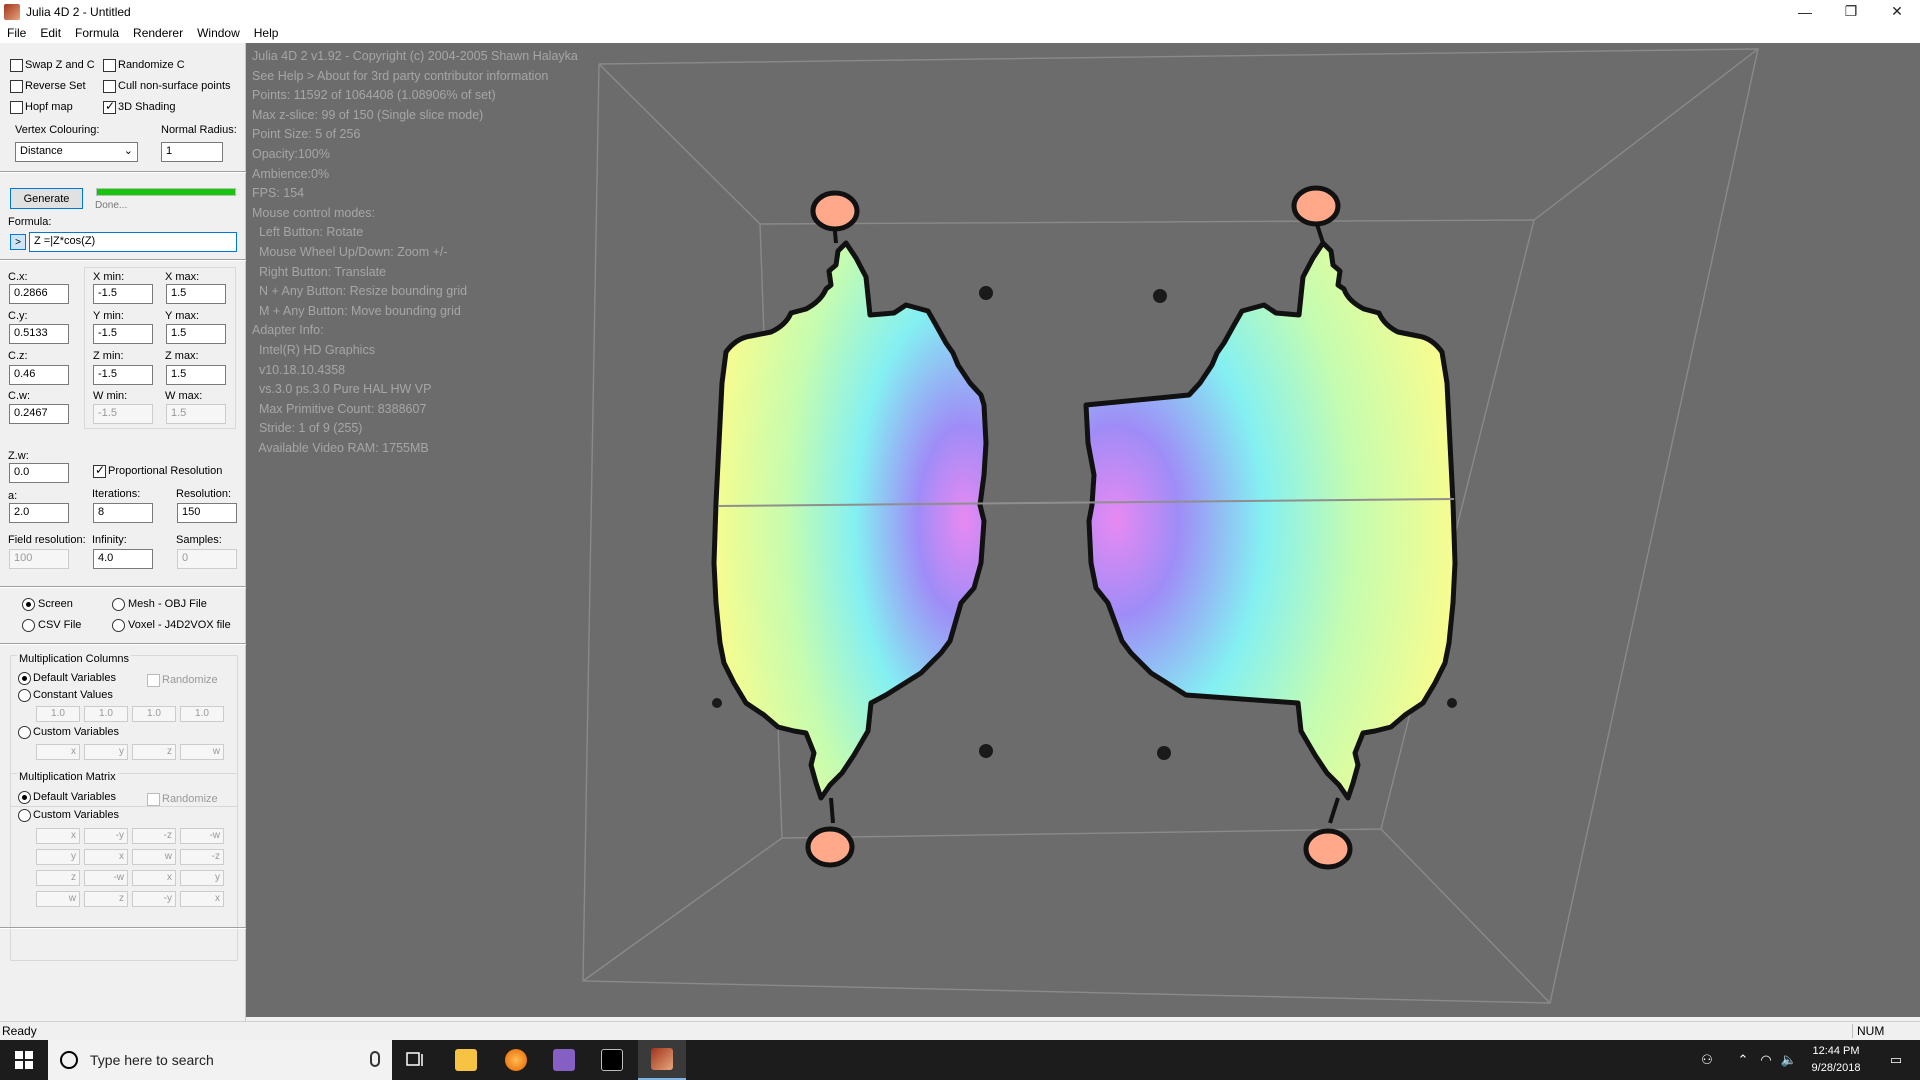  Describe the element at coordinates (39, 414) in the screenshot. I see `cw-input: 0.2467` at that location.